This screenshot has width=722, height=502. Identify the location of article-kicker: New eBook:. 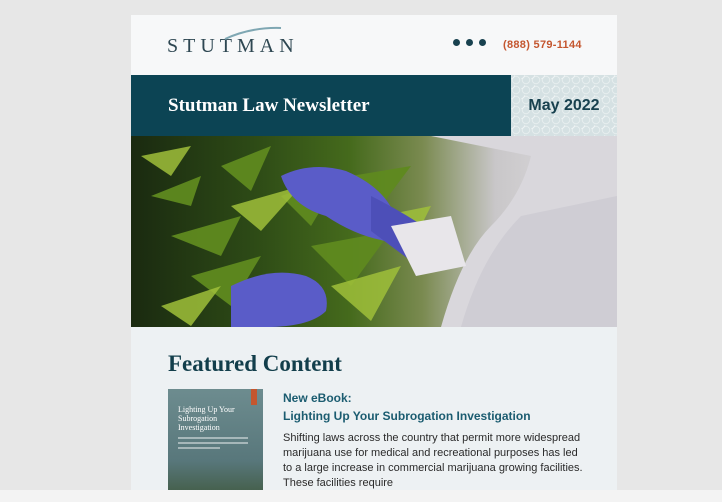
(317, 398).